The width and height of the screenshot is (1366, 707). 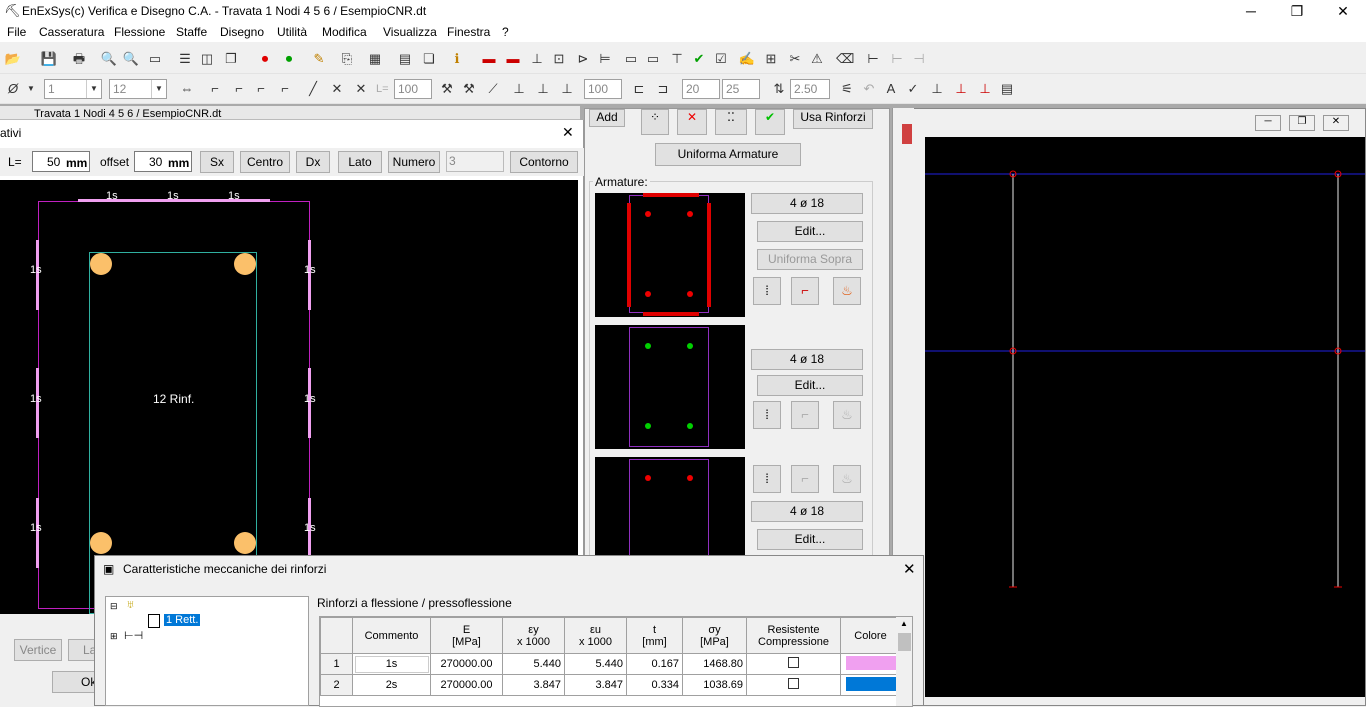 What do you see at coordinates (767, 415) in the screenshot?
I see `section-2-tool-a: ⁞` at bounding box center [767, 415].